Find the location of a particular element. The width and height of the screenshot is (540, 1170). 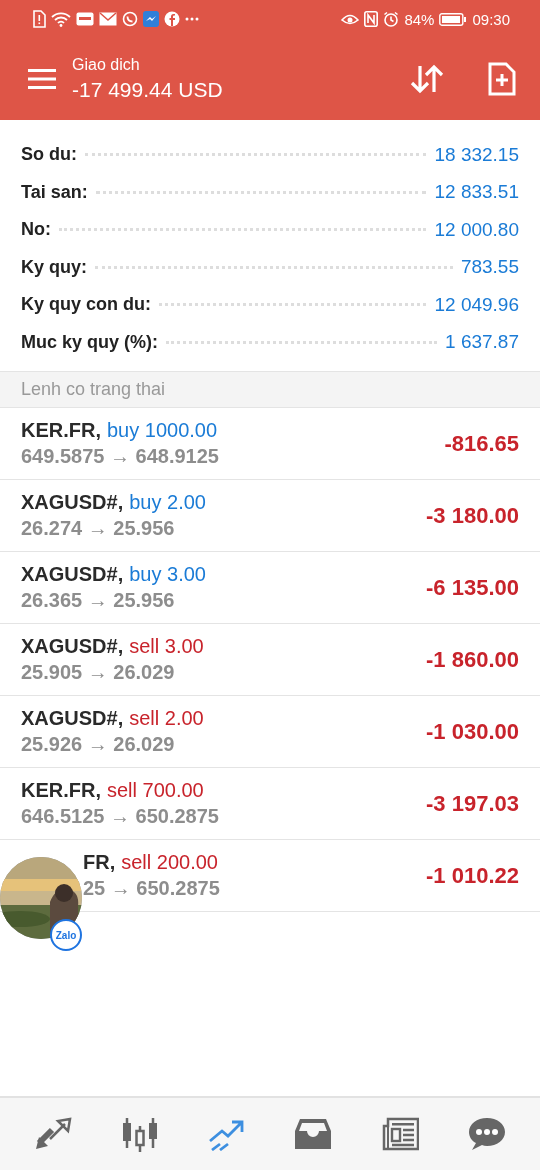

summary-value: 12 000.80 is located at coordinates (476, 229).